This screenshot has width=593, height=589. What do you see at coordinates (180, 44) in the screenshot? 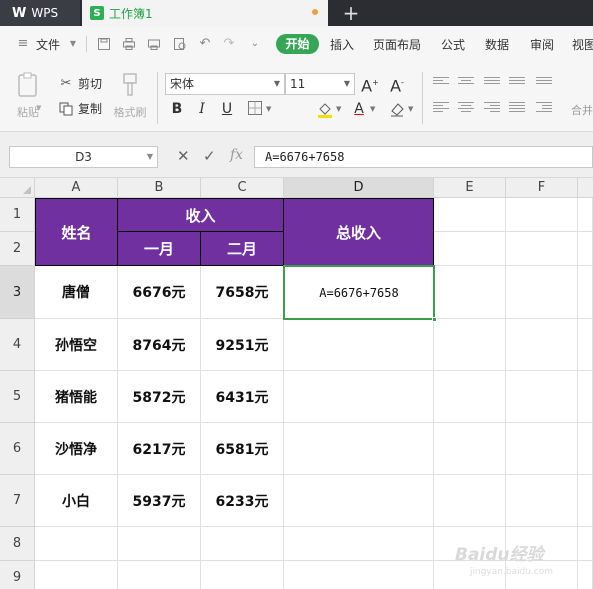
I see `preview-icon` at bounding box center [180, 44].